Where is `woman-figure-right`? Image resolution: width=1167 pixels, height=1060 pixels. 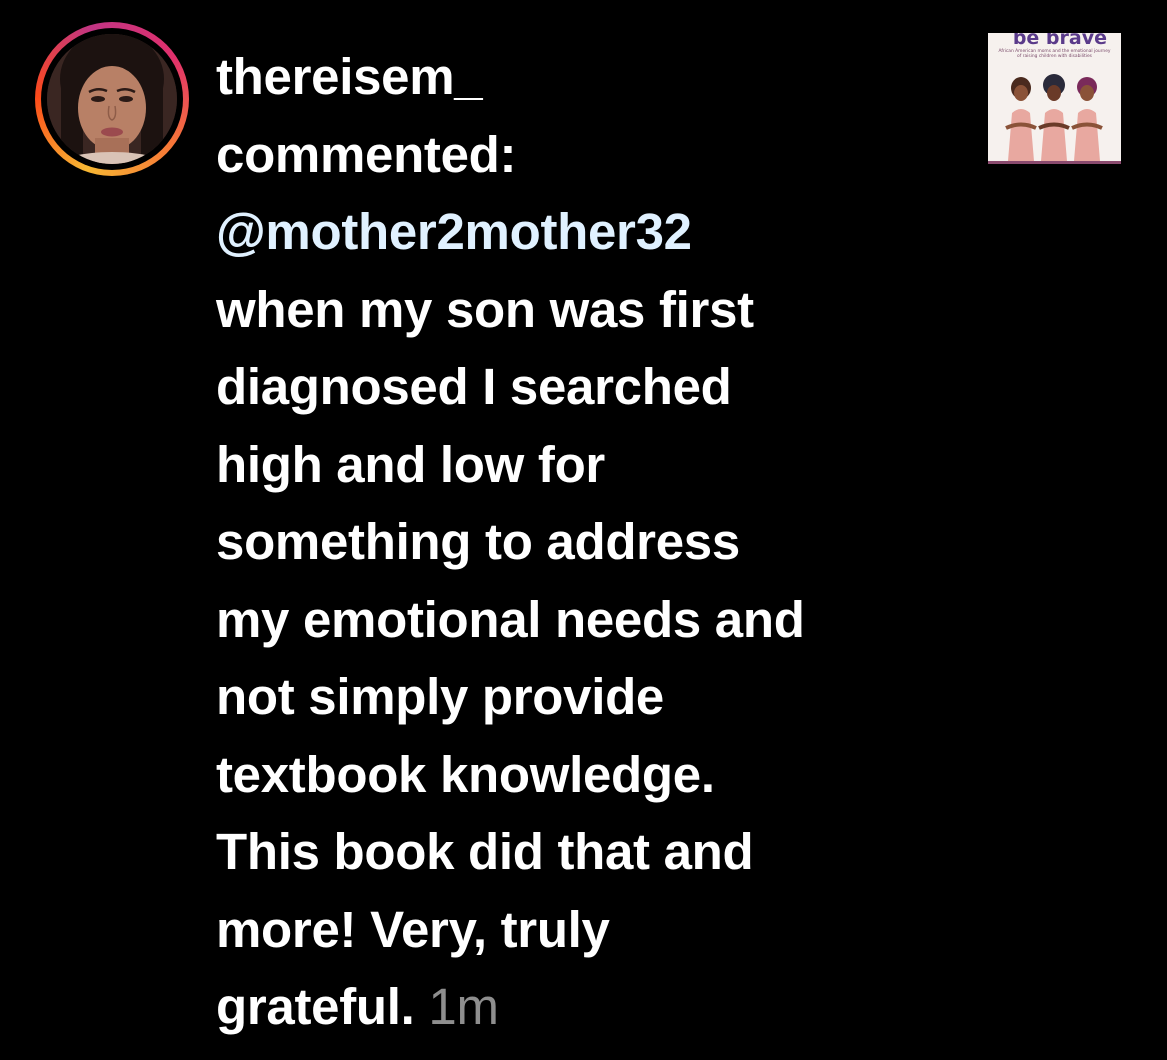 woman-figure-right is located at coordinates (1087, 119).